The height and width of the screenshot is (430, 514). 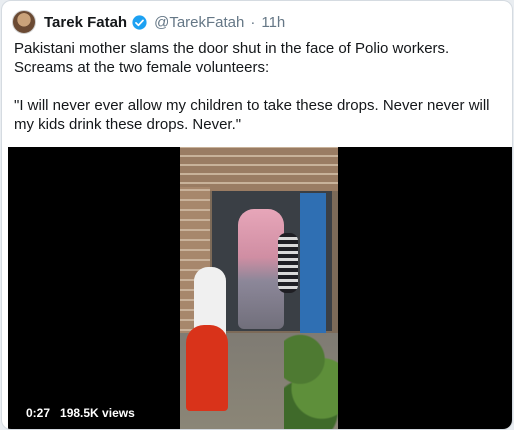 What do you see at coordinates (139, 22) in the screenshot?
I see `verified-badge-icon` at bounding box center [139, 22].